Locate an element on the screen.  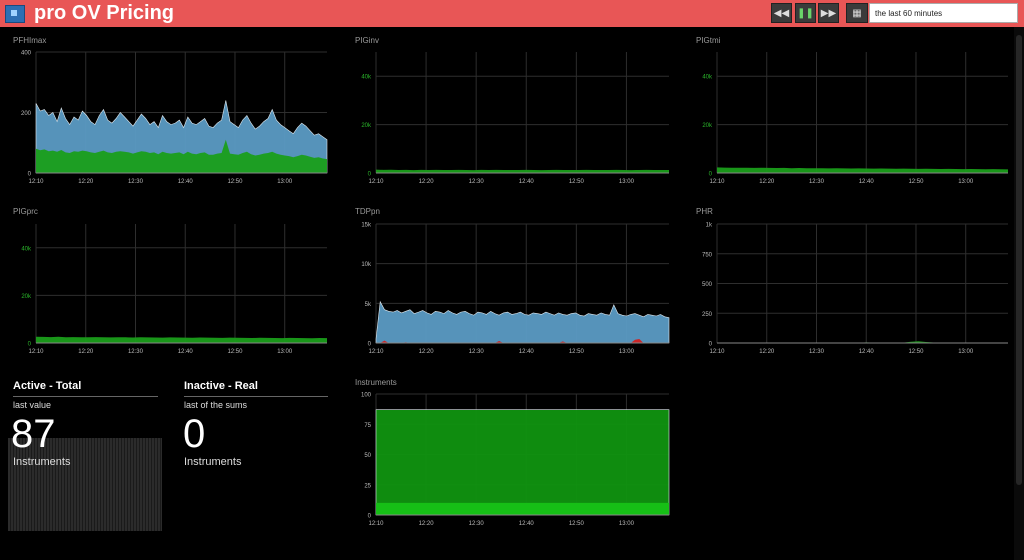
panel-title: PIGtmi is located at coordinates (708, 40).